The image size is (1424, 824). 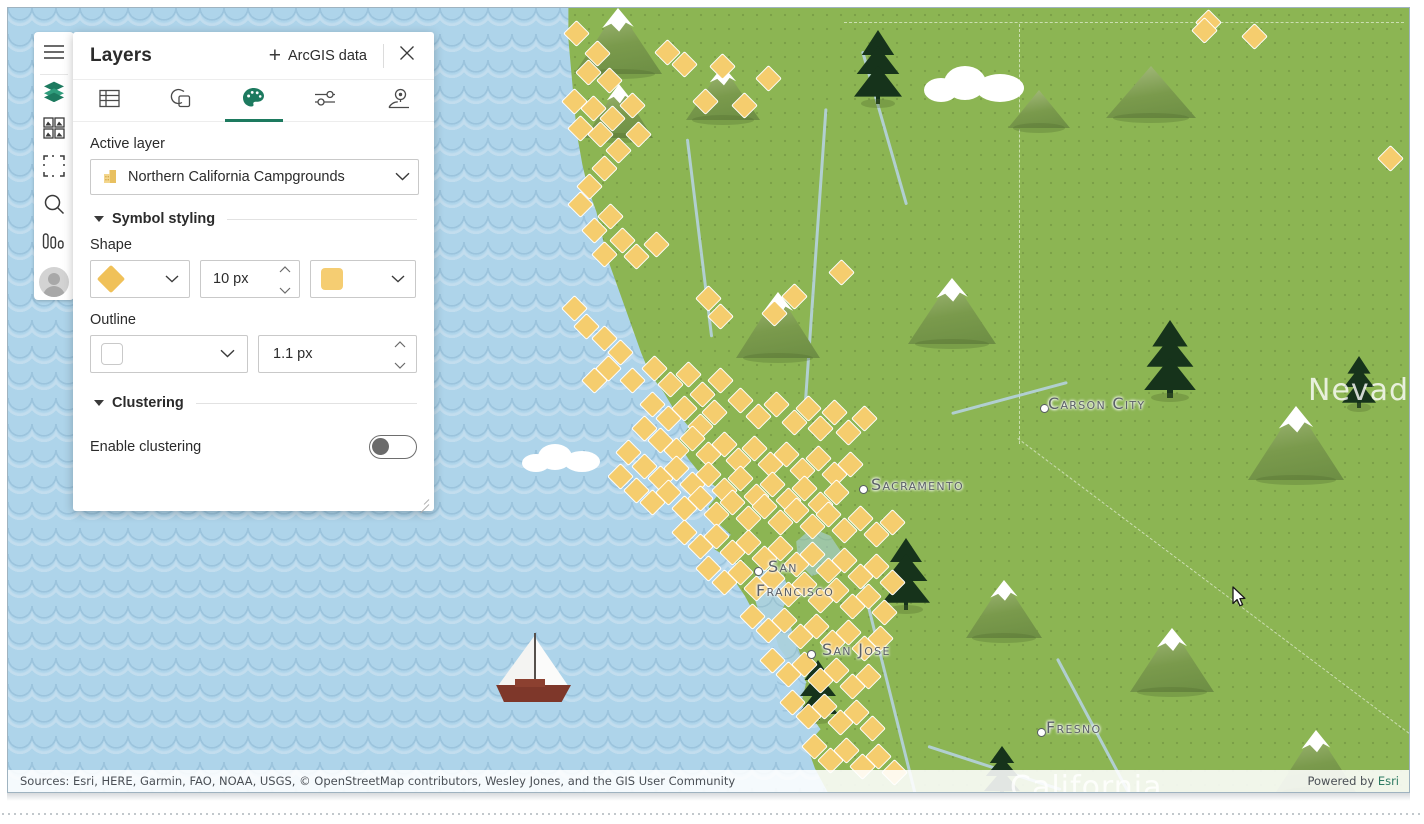 I want to click on enable-clustering-label: Enable clustering, so click(x=146, y=447).